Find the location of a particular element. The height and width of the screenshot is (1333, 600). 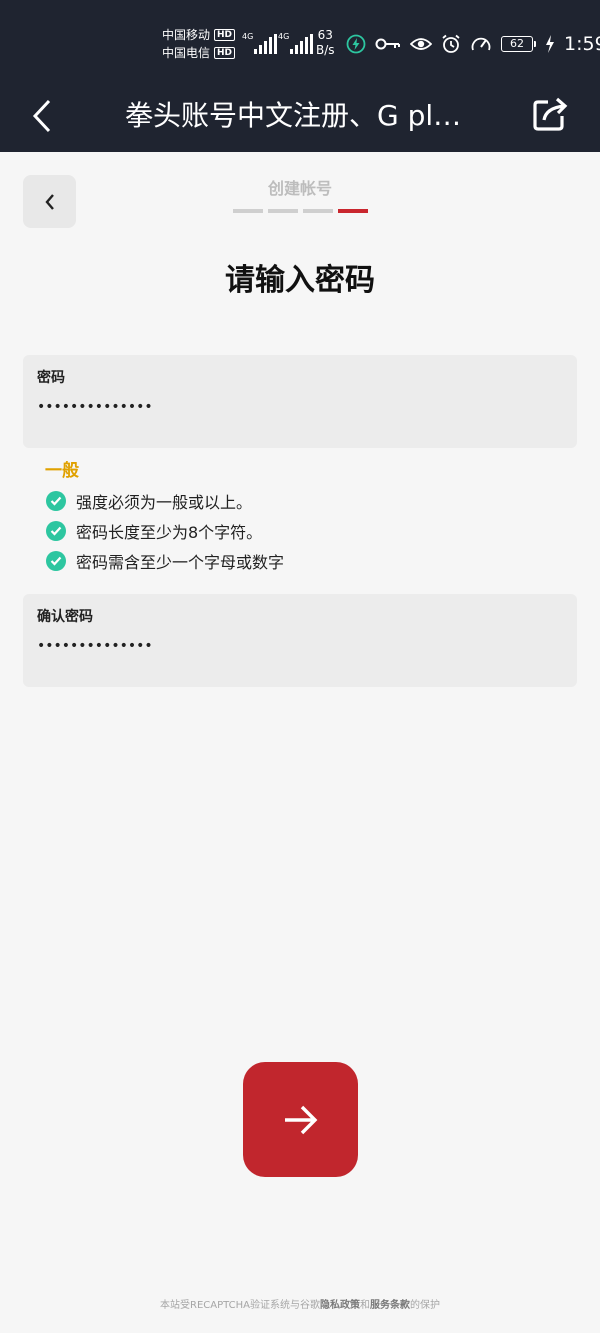

arrow-right-icon is located at coordinates (300, 1119).